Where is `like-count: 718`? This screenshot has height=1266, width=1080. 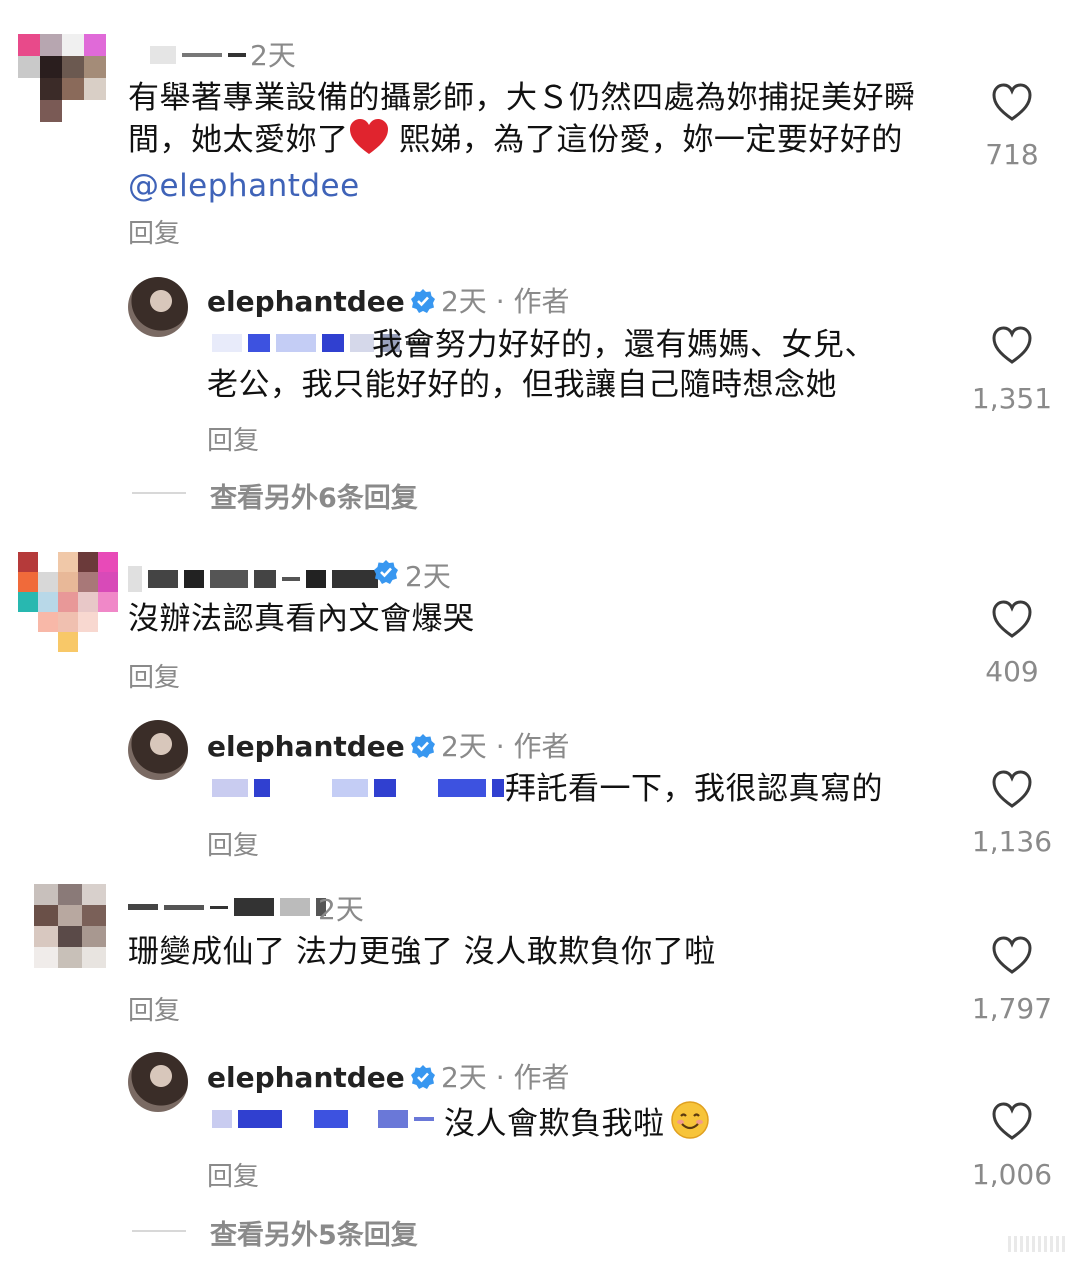 like-count: 718 is located at coordinates (1012, 154).